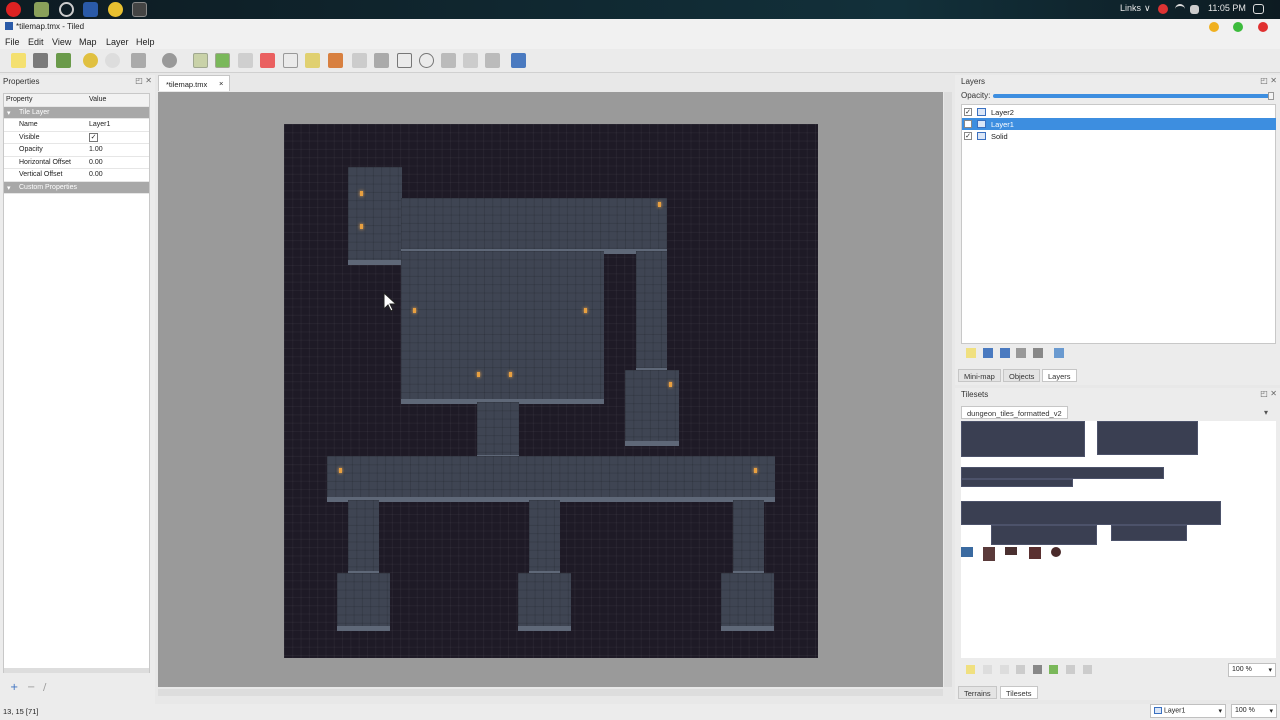 This screenshot has height=720, width=1280. What do you see at coordinates (76, 163) in the screenshot?
I see `property-row: Horizontal Offset 0.00` at bounding box center [76, 163].